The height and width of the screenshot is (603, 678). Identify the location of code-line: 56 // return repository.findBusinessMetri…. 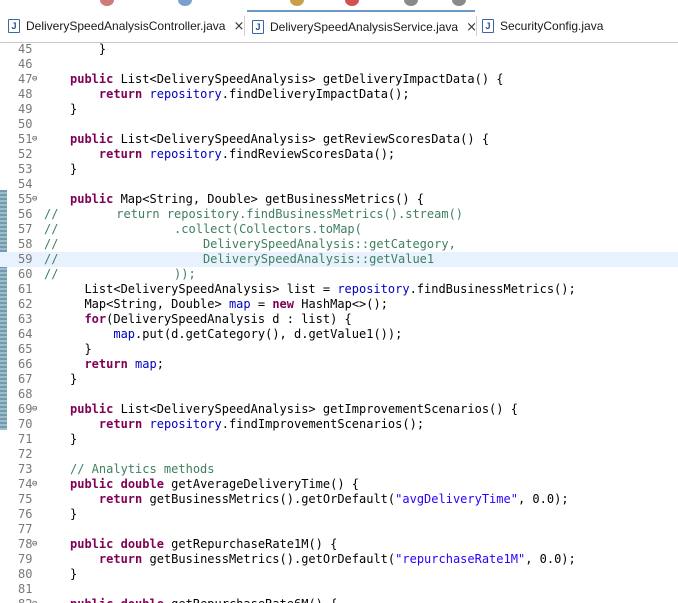
(339, 214).